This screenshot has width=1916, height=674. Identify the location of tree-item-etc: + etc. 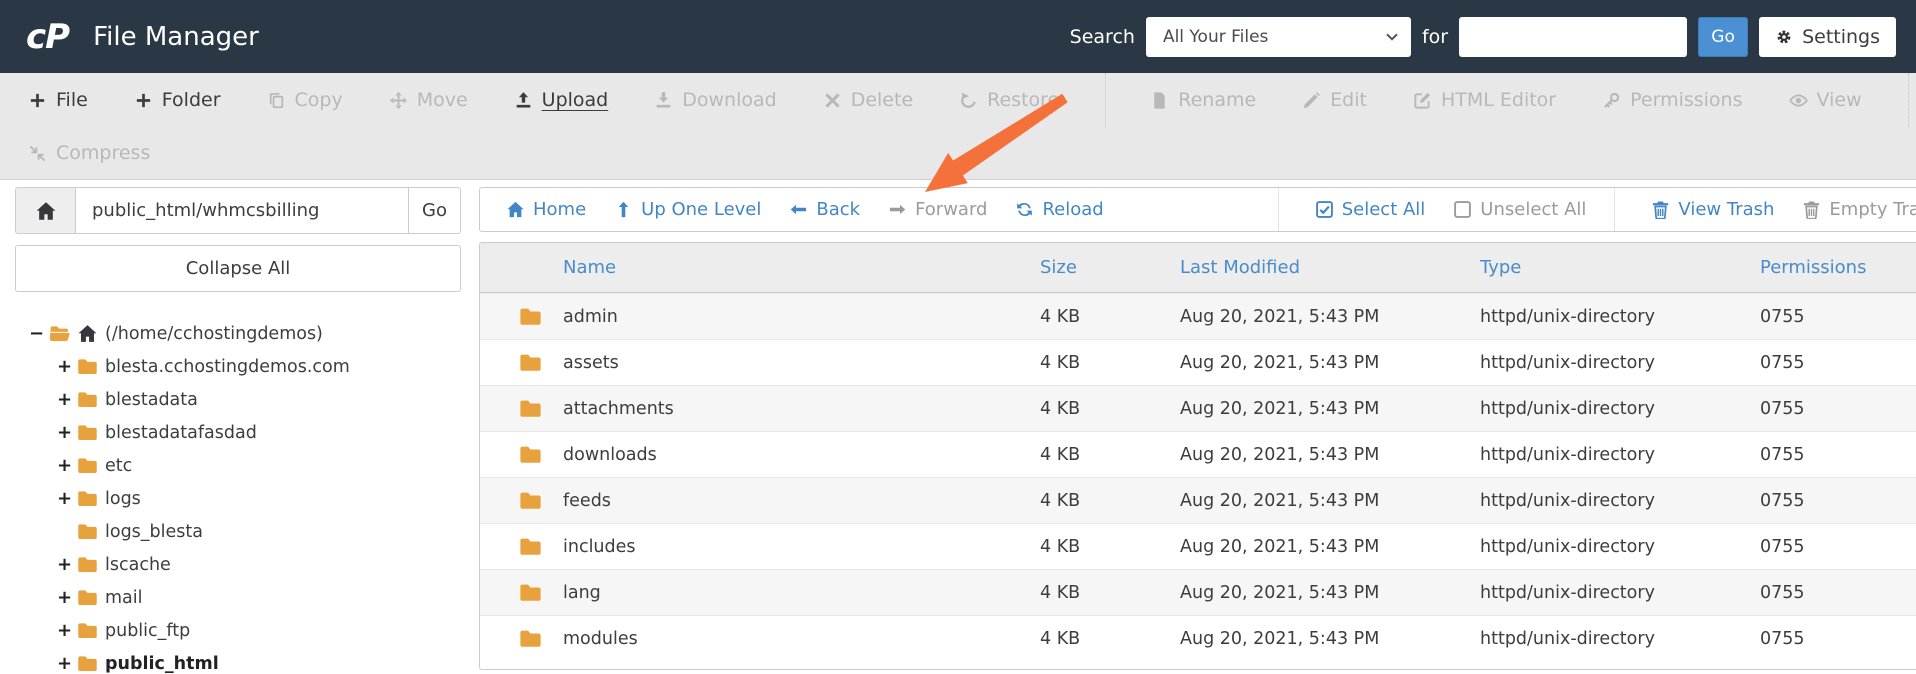
(238, 465).